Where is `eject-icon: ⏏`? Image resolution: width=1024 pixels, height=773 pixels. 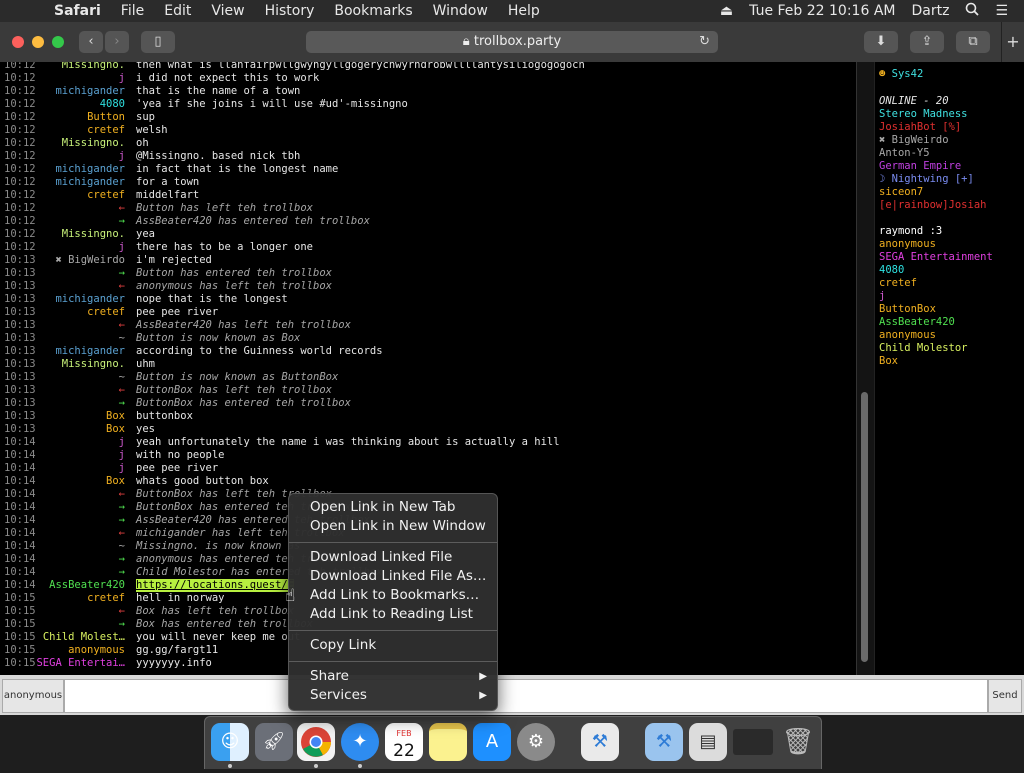 eject-icon: ⏏ is located at coordinates (726, 11).